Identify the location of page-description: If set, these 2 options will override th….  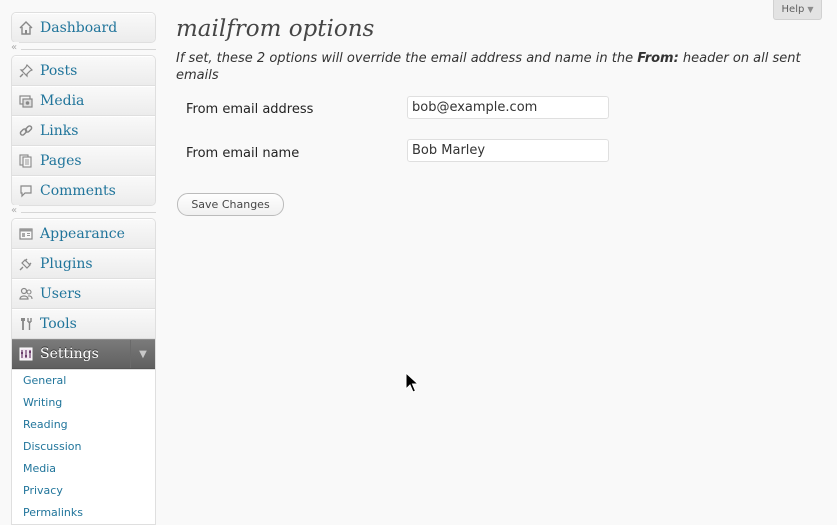
(496, 67).